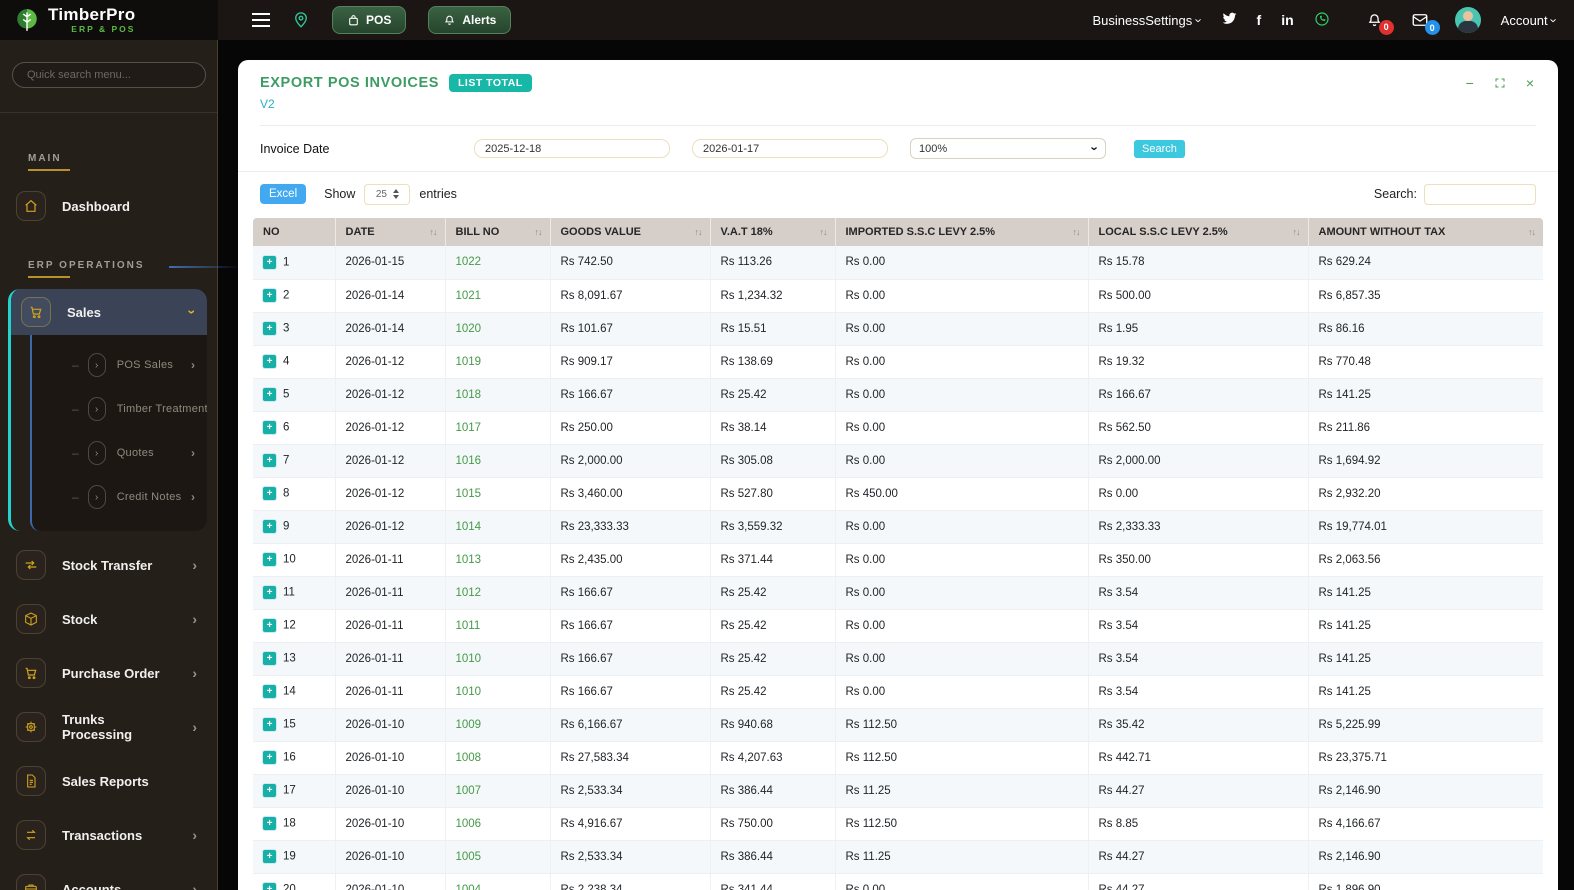 This screenshot has height=890, width=1574. What do you see at coordinates (790, 148) in the screenshot?
I see `date-to-input` at bounding box center [790, 148].